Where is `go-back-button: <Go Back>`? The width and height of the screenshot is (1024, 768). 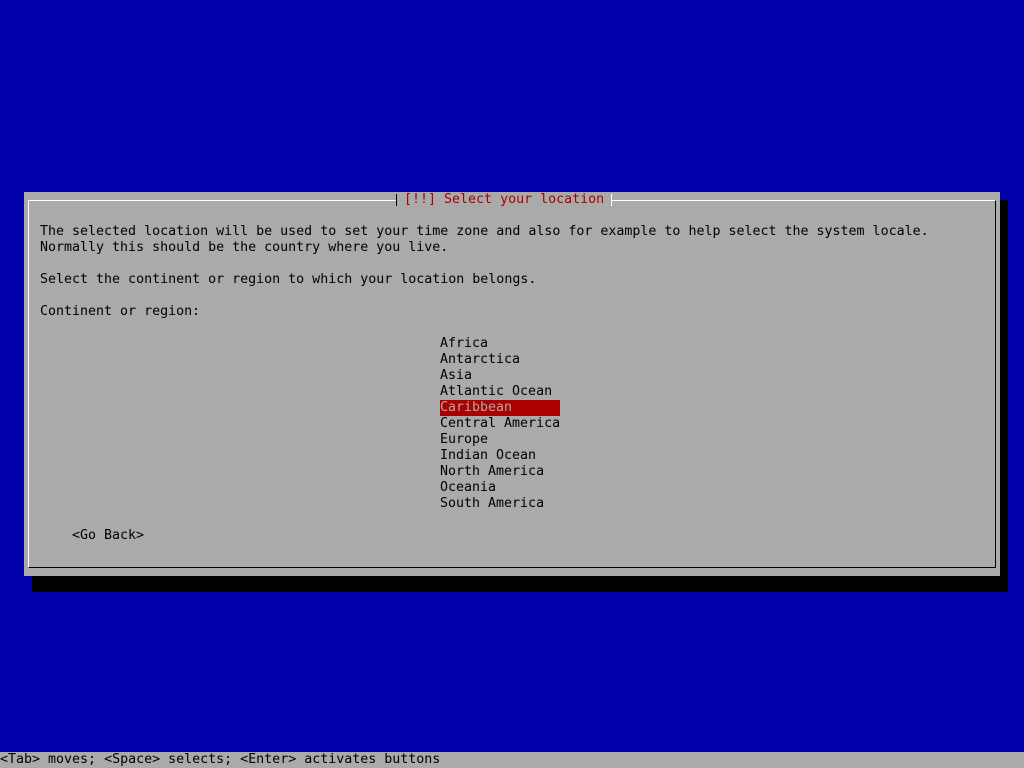 go-back-button: <Go Back> is located at coordinates (108, 536).